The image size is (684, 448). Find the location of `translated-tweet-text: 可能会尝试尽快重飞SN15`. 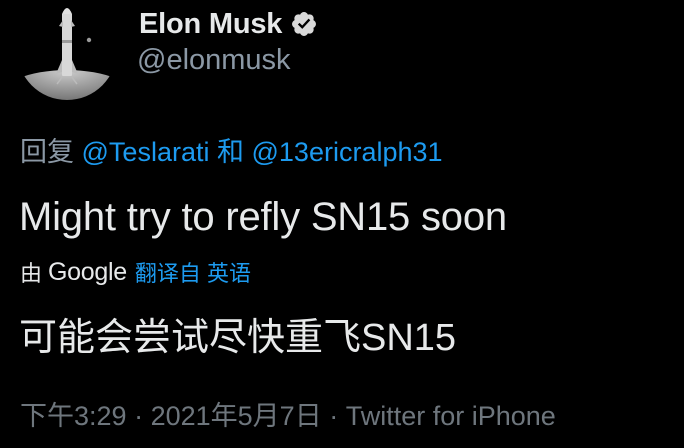

translated-tweet-text: 可能会尝试尽快重飞SN15 is located at coordinates (238, 338).